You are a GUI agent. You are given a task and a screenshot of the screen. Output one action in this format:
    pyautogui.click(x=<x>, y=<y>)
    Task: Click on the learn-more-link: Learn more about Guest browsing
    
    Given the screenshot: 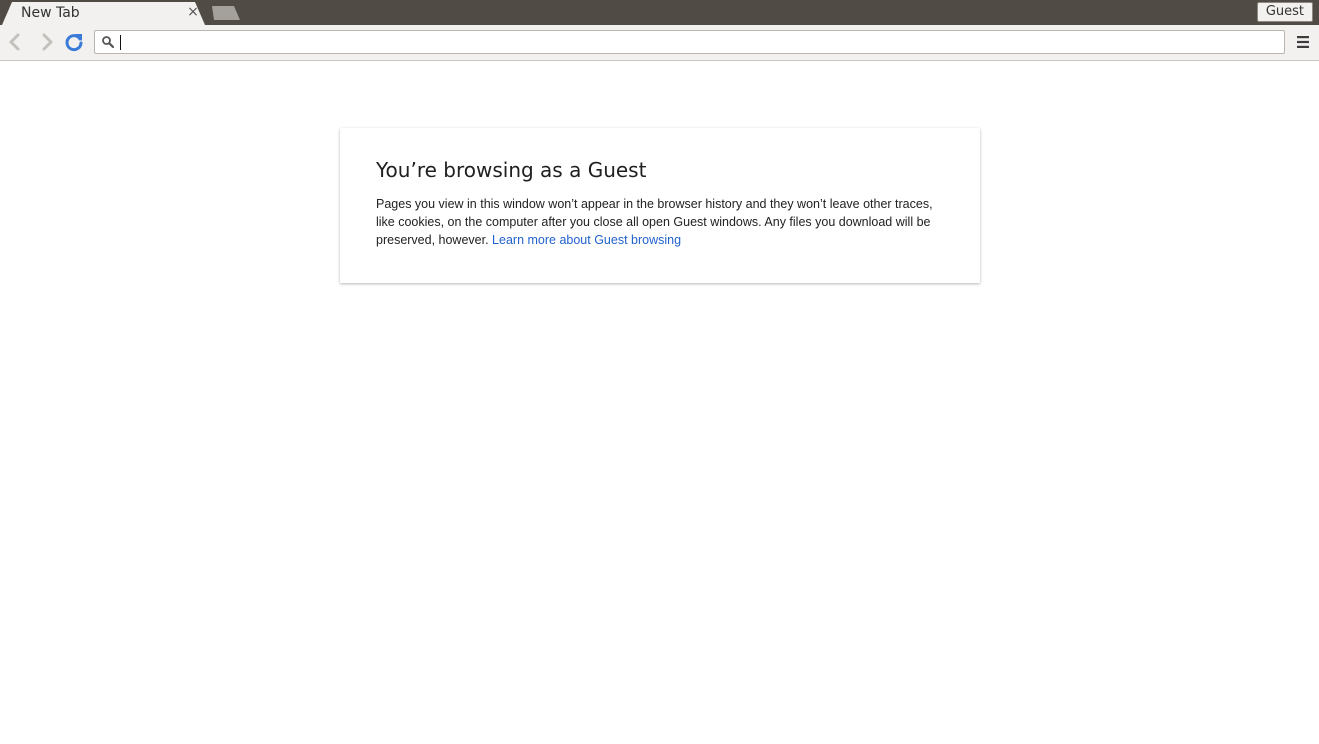 What is the action you would take?
    pyautogui.click(x=586, y=240)
    